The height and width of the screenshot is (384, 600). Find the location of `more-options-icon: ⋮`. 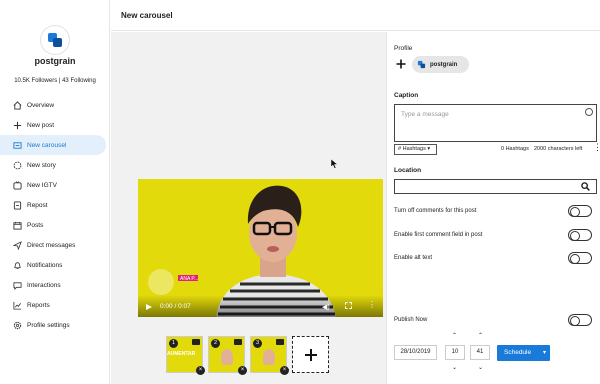

more-options-icon: ⋮ is located at coordinates (372, 305).